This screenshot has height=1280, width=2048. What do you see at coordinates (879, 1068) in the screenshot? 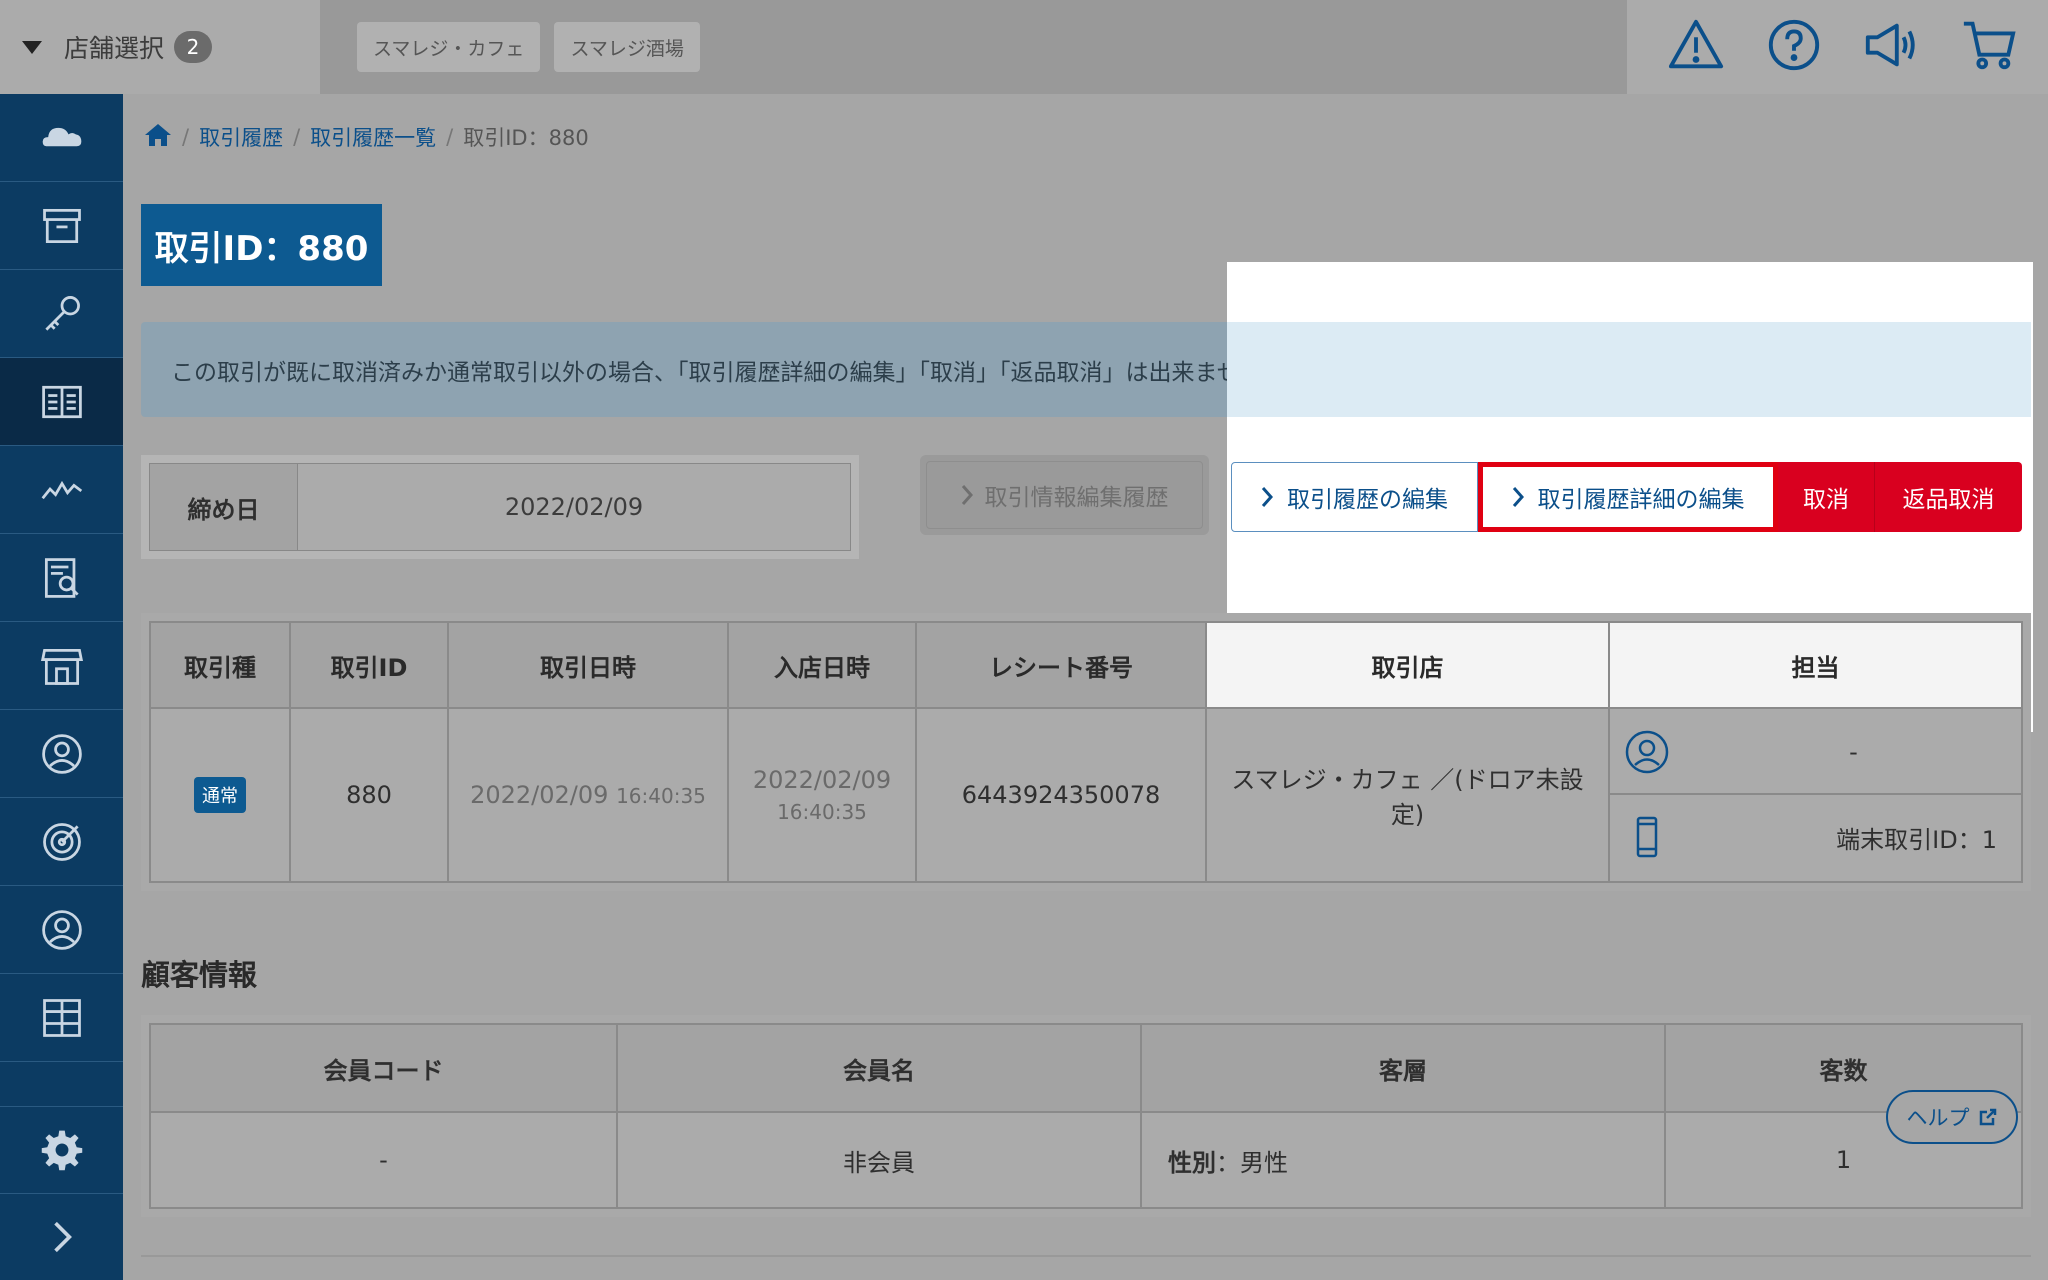
I see `column-header: 会員名` at bounding box center [879, 1068].